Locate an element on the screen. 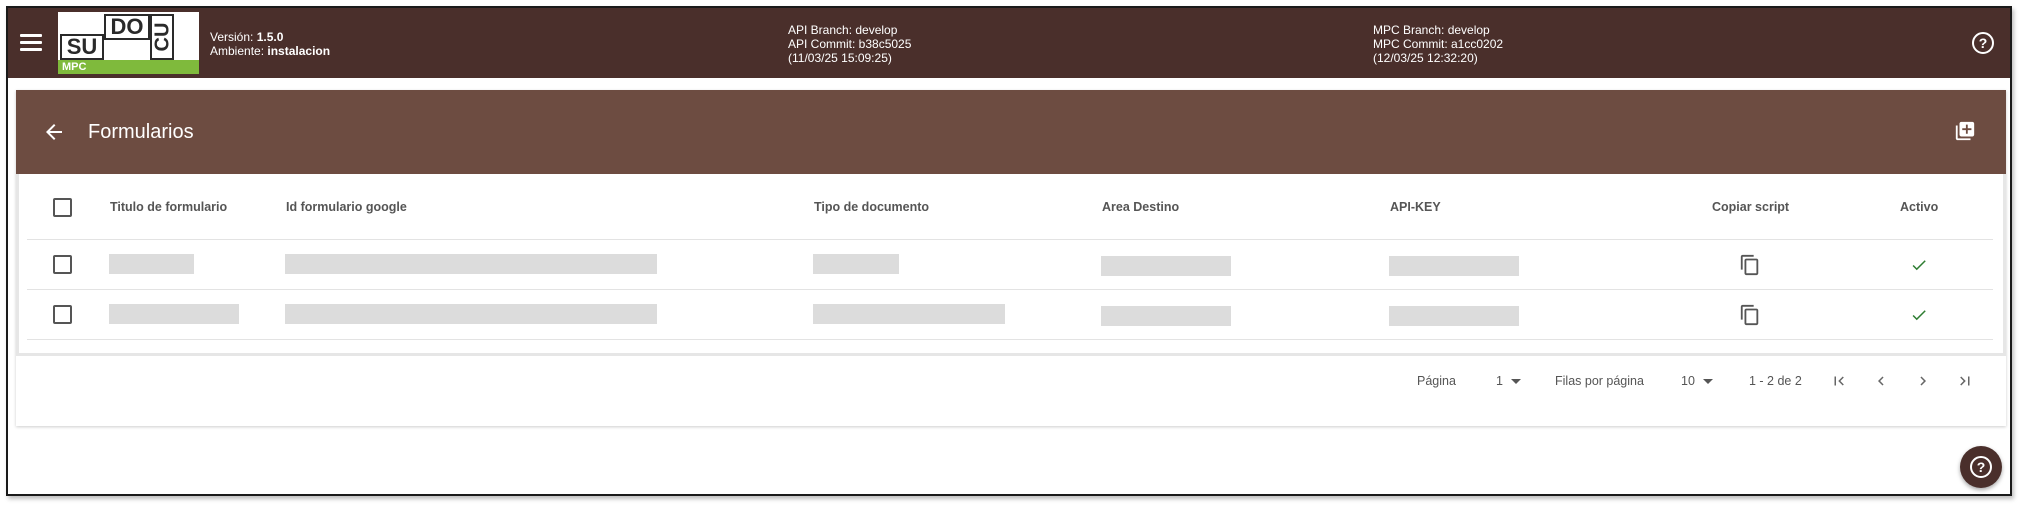 Image resolution: width=2021 pixels, height=508 pixels. logo-mpc: MPC is located at coordinates (128, 67).